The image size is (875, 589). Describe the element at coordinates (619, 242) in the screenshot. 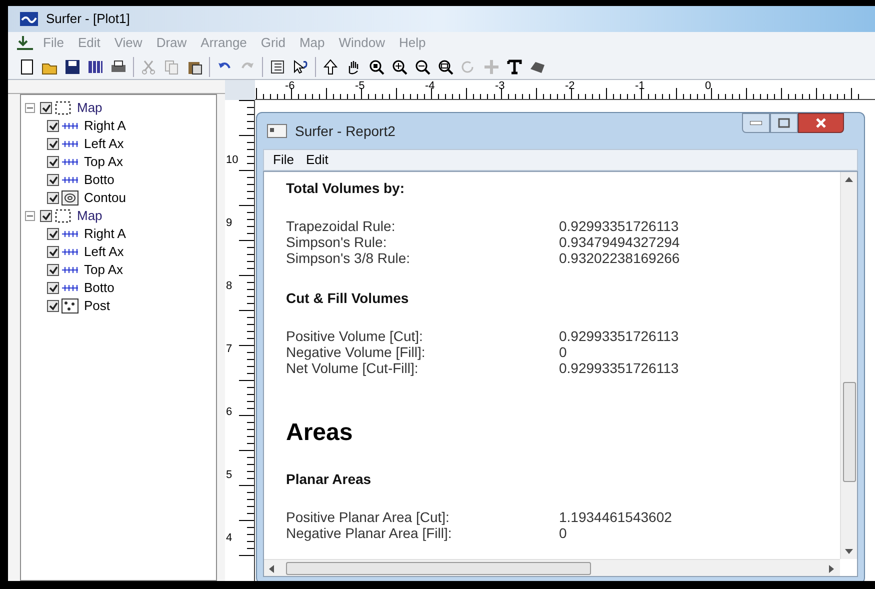

I see `result-value: 0.93479494327294` at that location.